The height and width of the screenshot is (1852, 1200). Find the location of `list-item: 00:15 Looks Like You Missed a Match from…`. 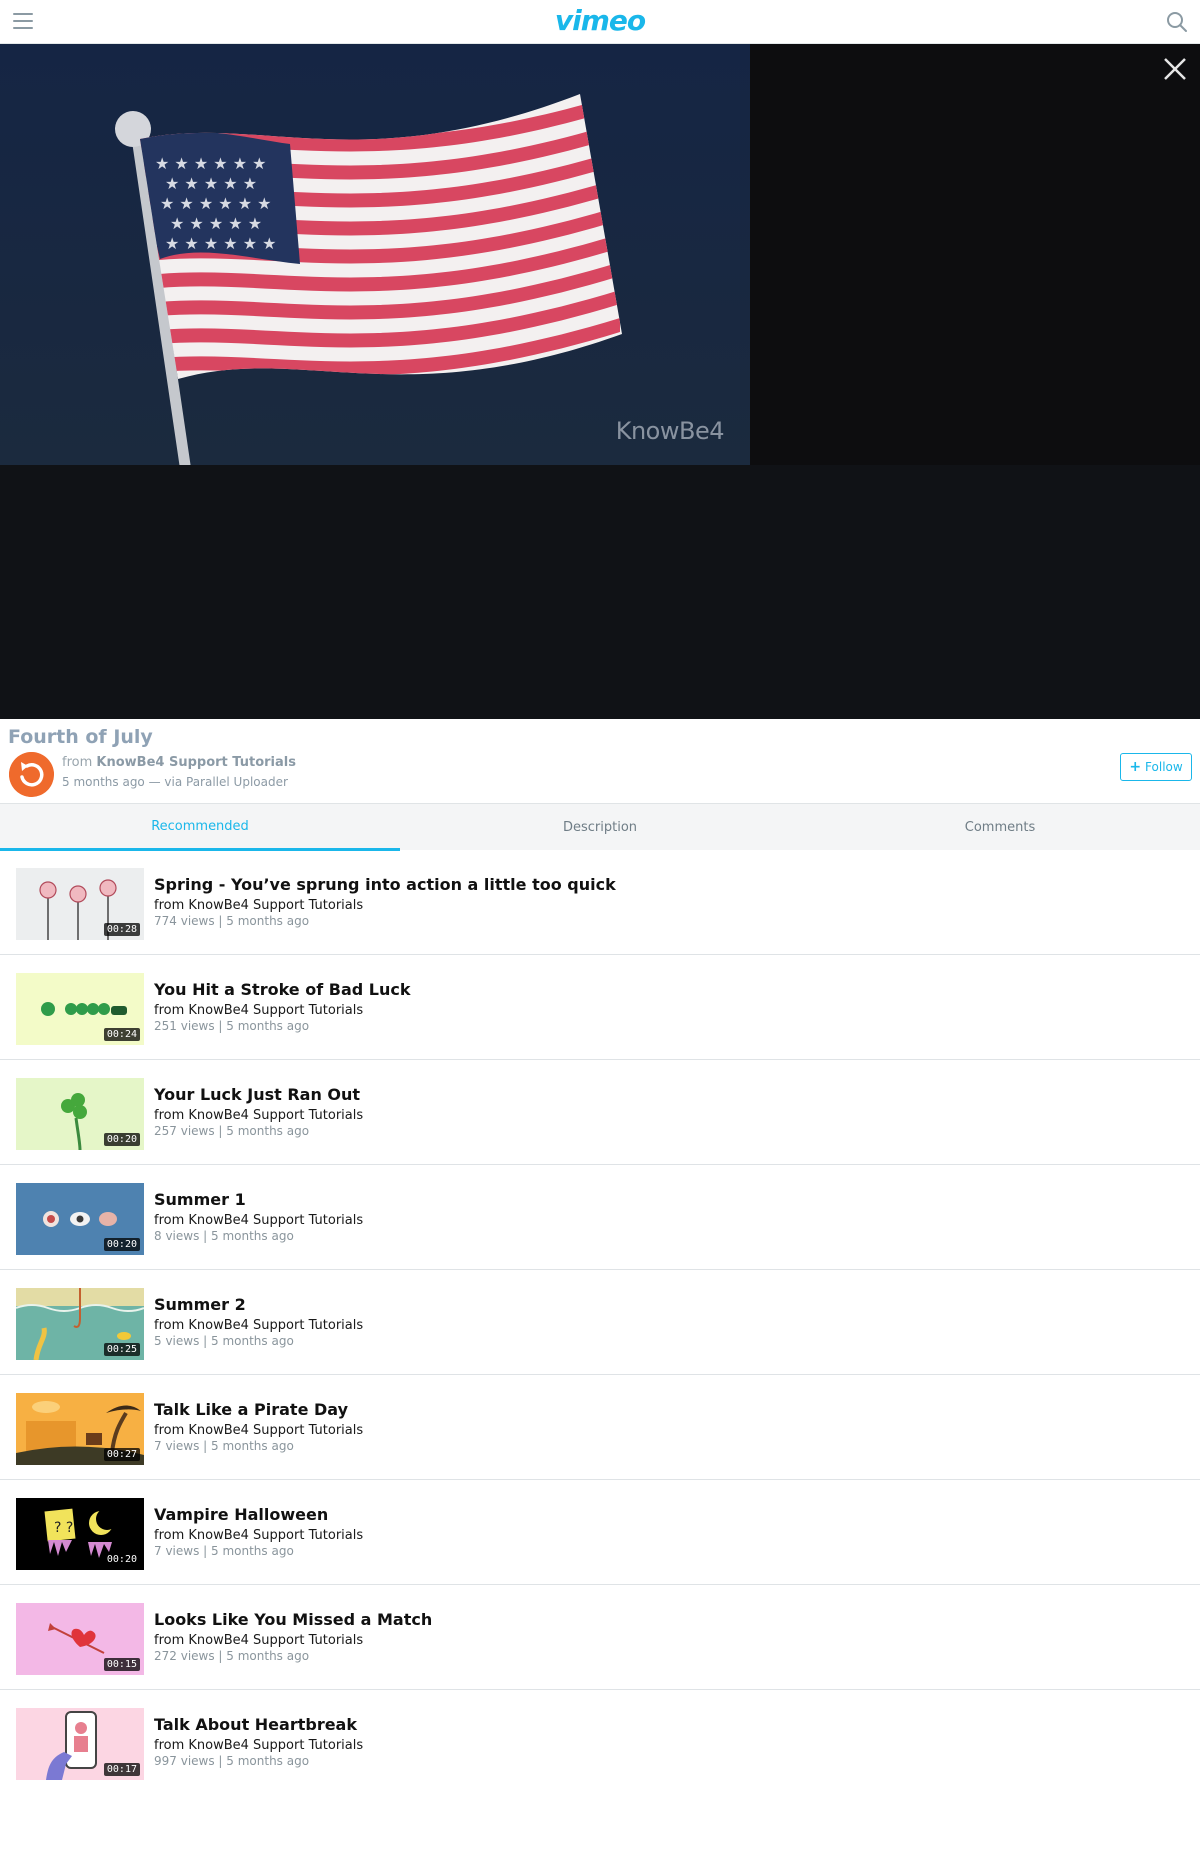

list-item: 00:15 Looks Like You Missed a Match from… is located at coordinates (600, 1637).